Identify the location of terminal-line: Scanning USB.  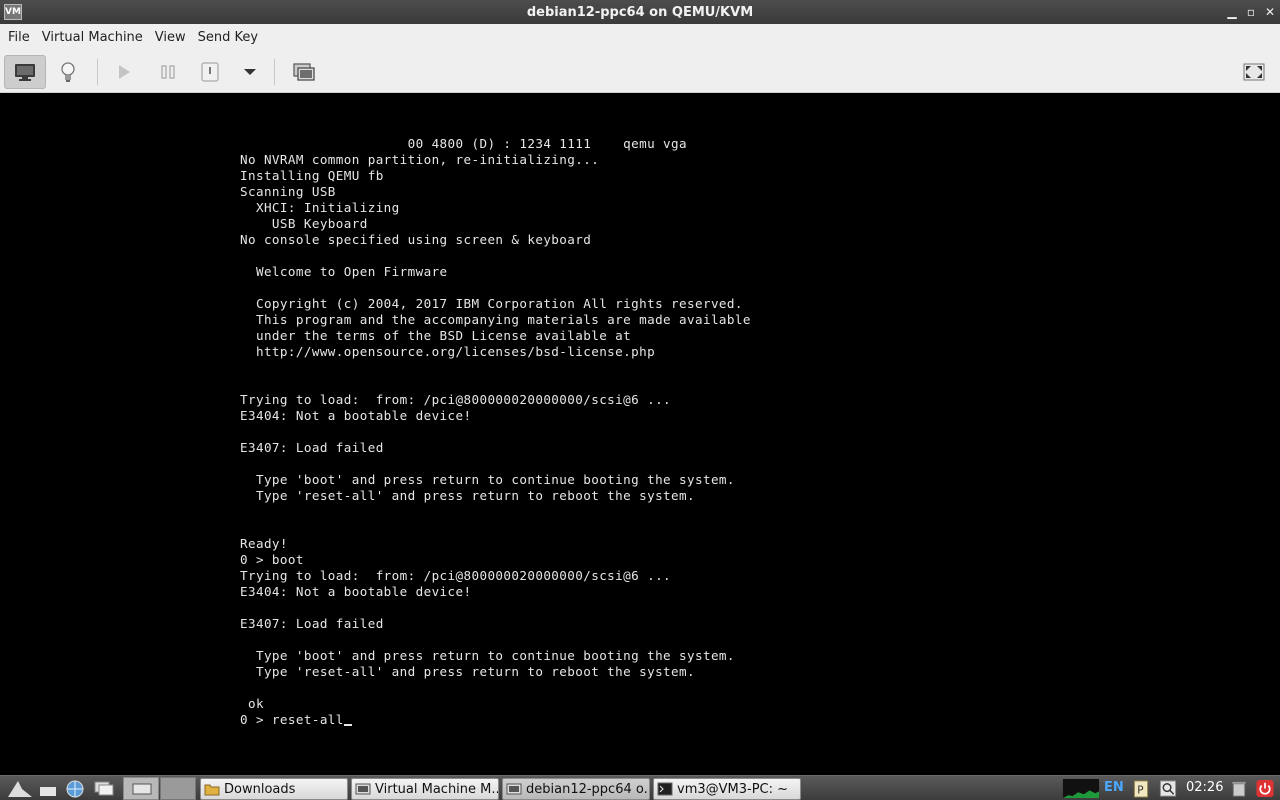
(288, 191).